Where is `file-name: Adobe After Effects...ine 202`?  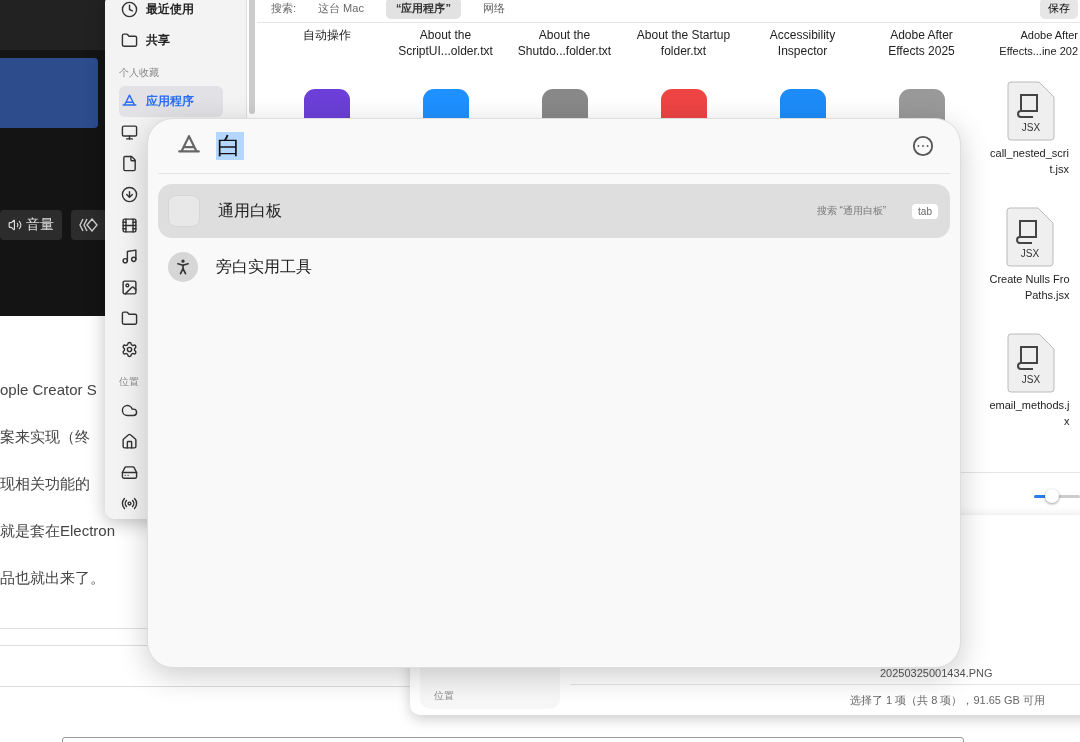 file-name: Adobe After Effects...ine 202 is located at coordinates (1039, 43).